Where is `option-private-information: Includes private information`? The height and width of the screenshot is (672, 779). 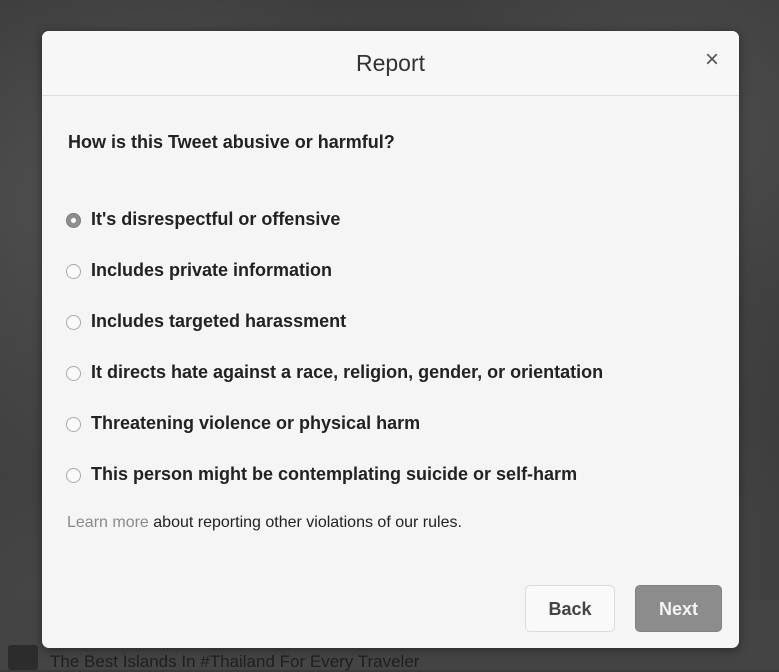 option-private-information: Includes private information is located at coordinates (396, 270).